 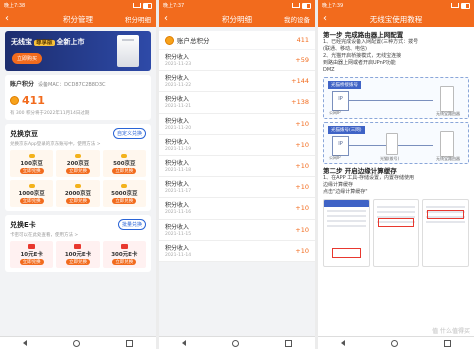 What do you see at coordinates (50, 113) in the screenshot?
I see `points-expiry-note: 有 300 积分将于2022年11月14日过期` at bounding box center [50, 113].